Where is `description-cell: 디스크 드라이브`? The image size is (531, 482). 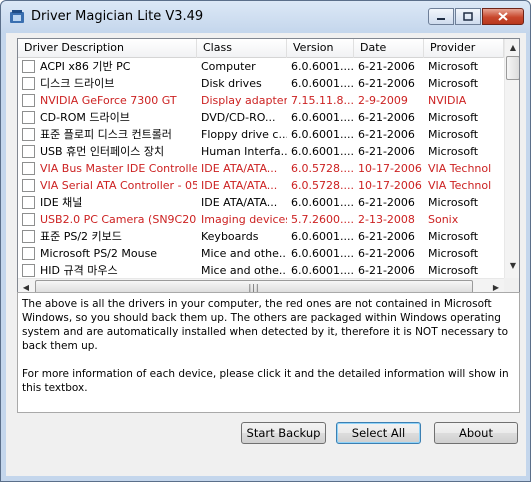
description-cell: 디스크 드라이브 is located at coordinates (107, 83).